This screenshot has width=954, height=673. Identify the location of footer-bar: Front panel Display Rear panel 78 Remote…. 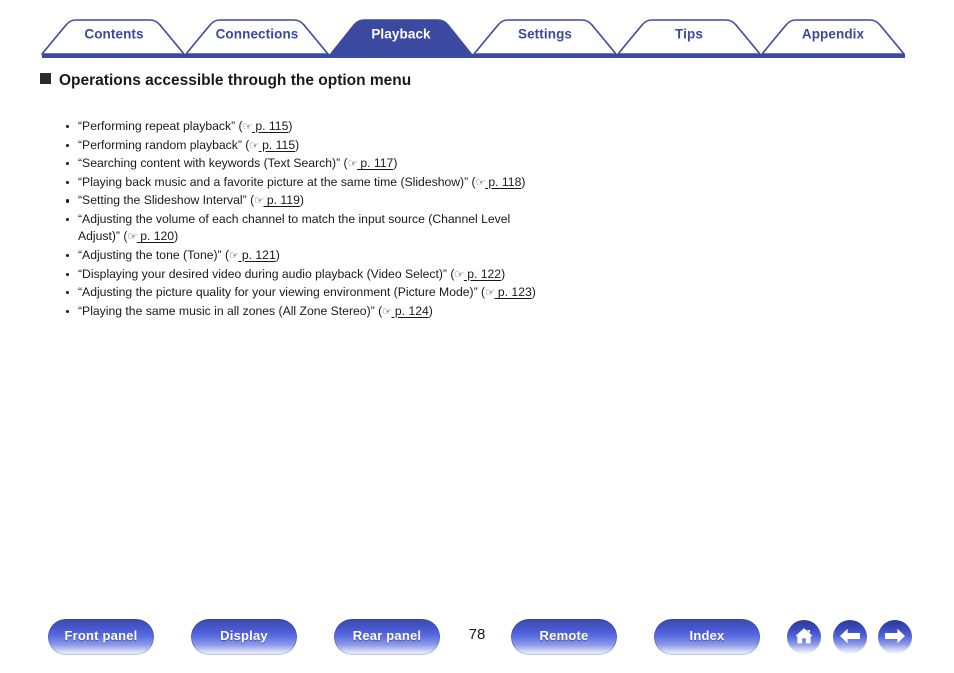
(477, 642).